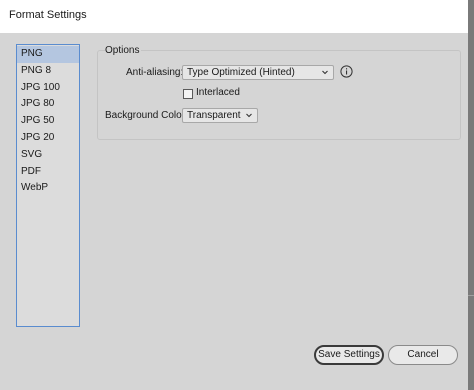  What do you see at coordinates (346, 71) in the screenshot?
I see `info-icon` at bounding box center [346, 71].